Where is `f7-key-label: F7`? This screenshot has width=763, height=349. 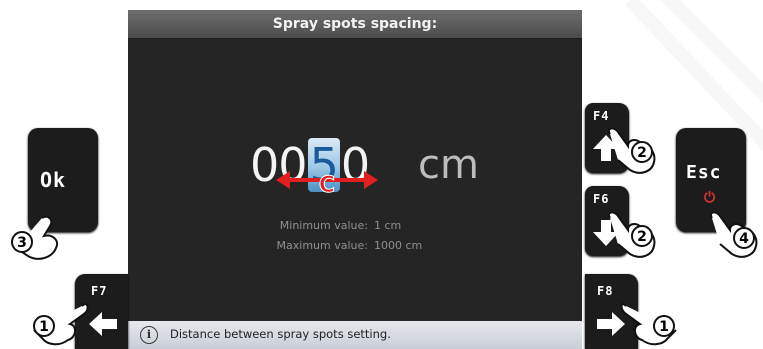
f7-key-label: F7 is located at coordinates (99, 291).